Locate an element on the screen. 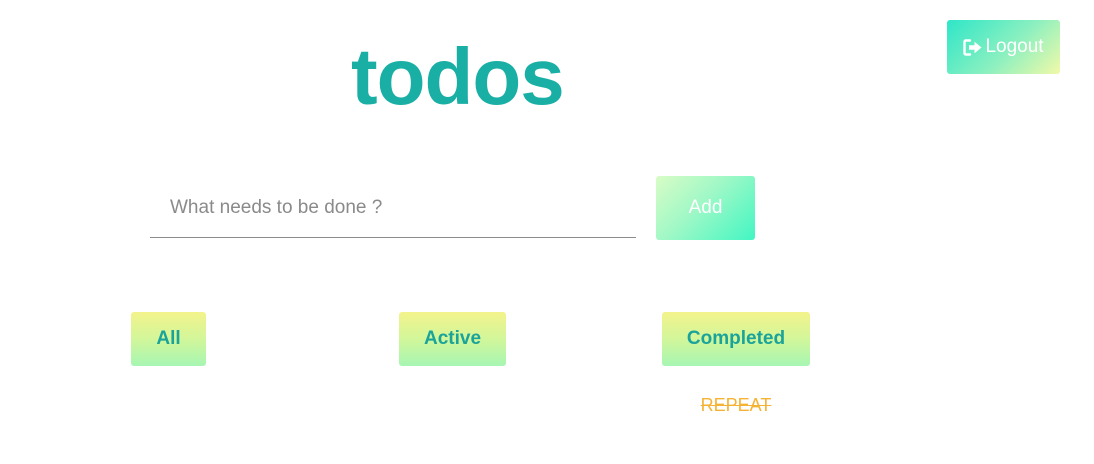 This screenshot has width=1094, height=464. new-todo-input is located at coordinates (393, 208).